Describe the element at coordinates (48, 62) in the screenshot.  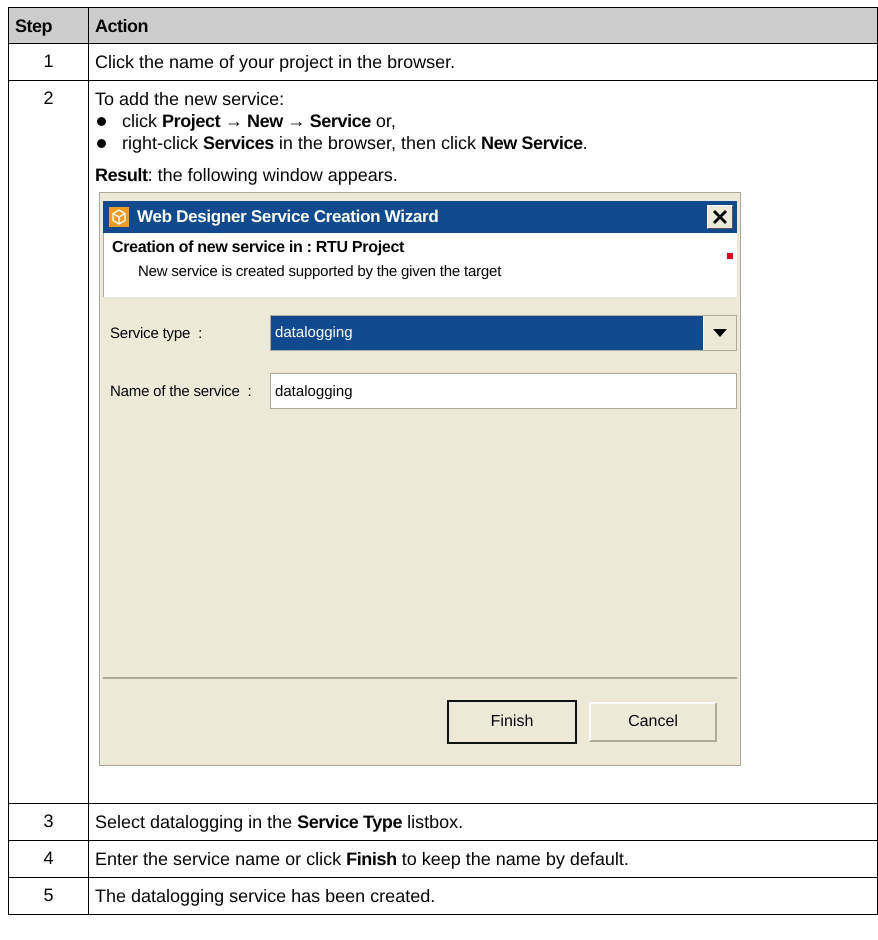
I see `step-number: 1` at that location.